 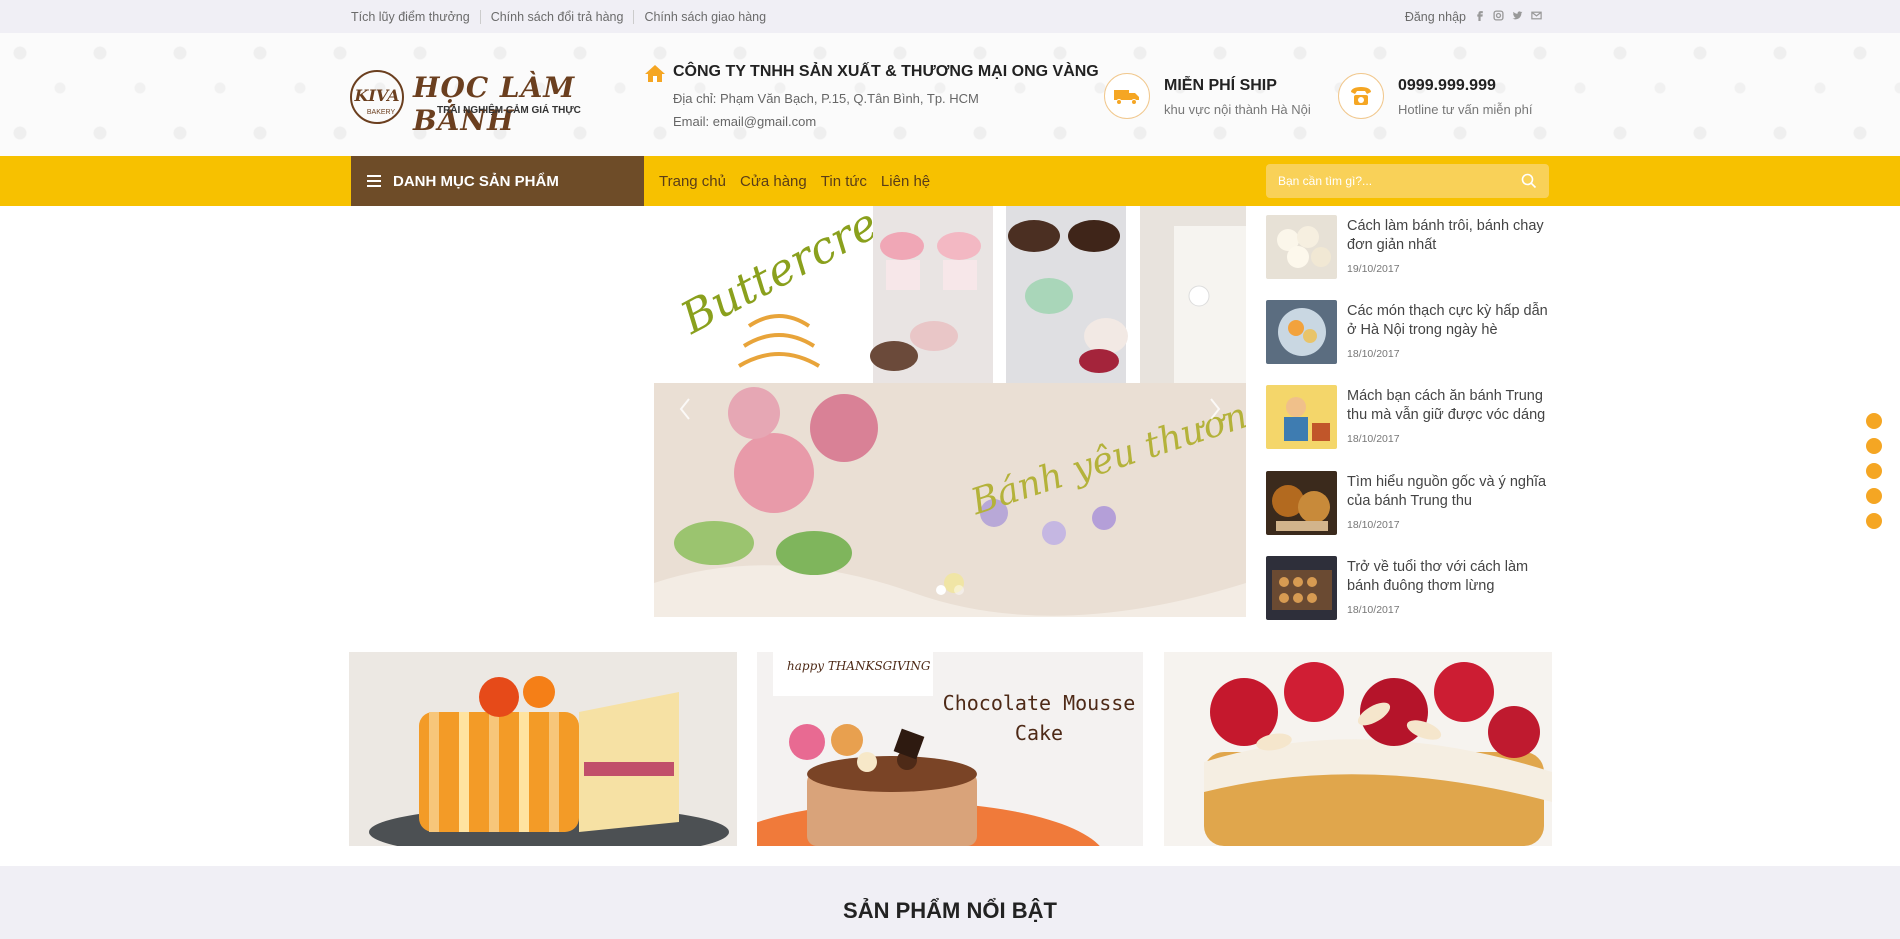 I want to click on home-icon, so click(x=655, y=73).